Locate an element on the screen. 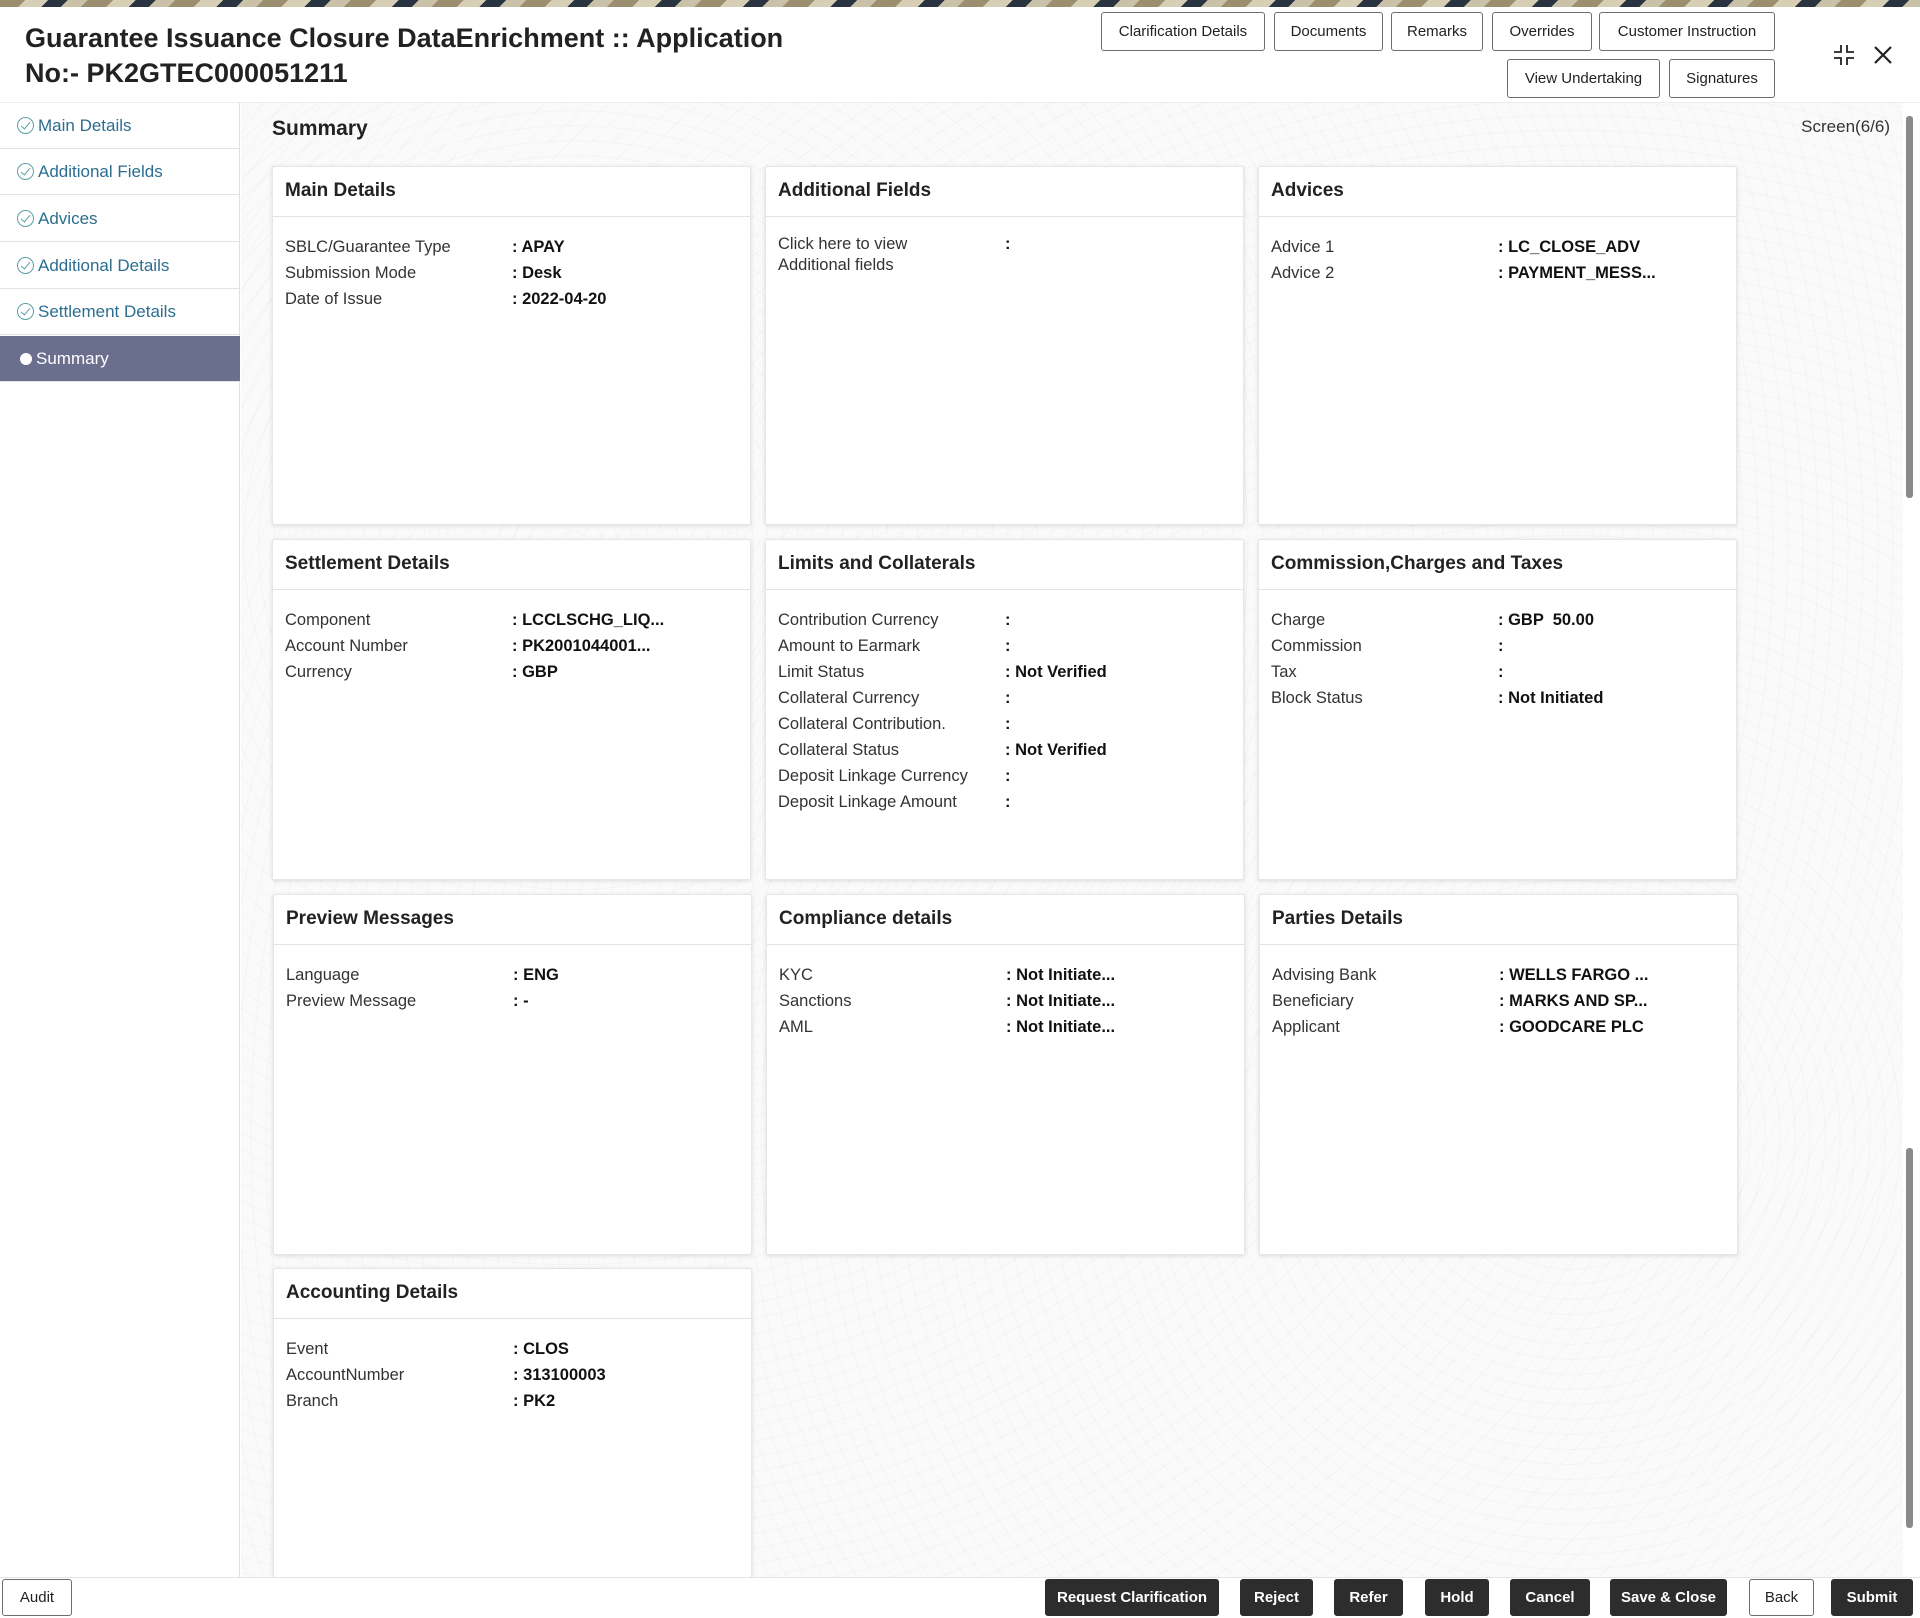 This screenshot has width=1920, height=1618. back-button: Back is located at coordinates (1781, 1597).